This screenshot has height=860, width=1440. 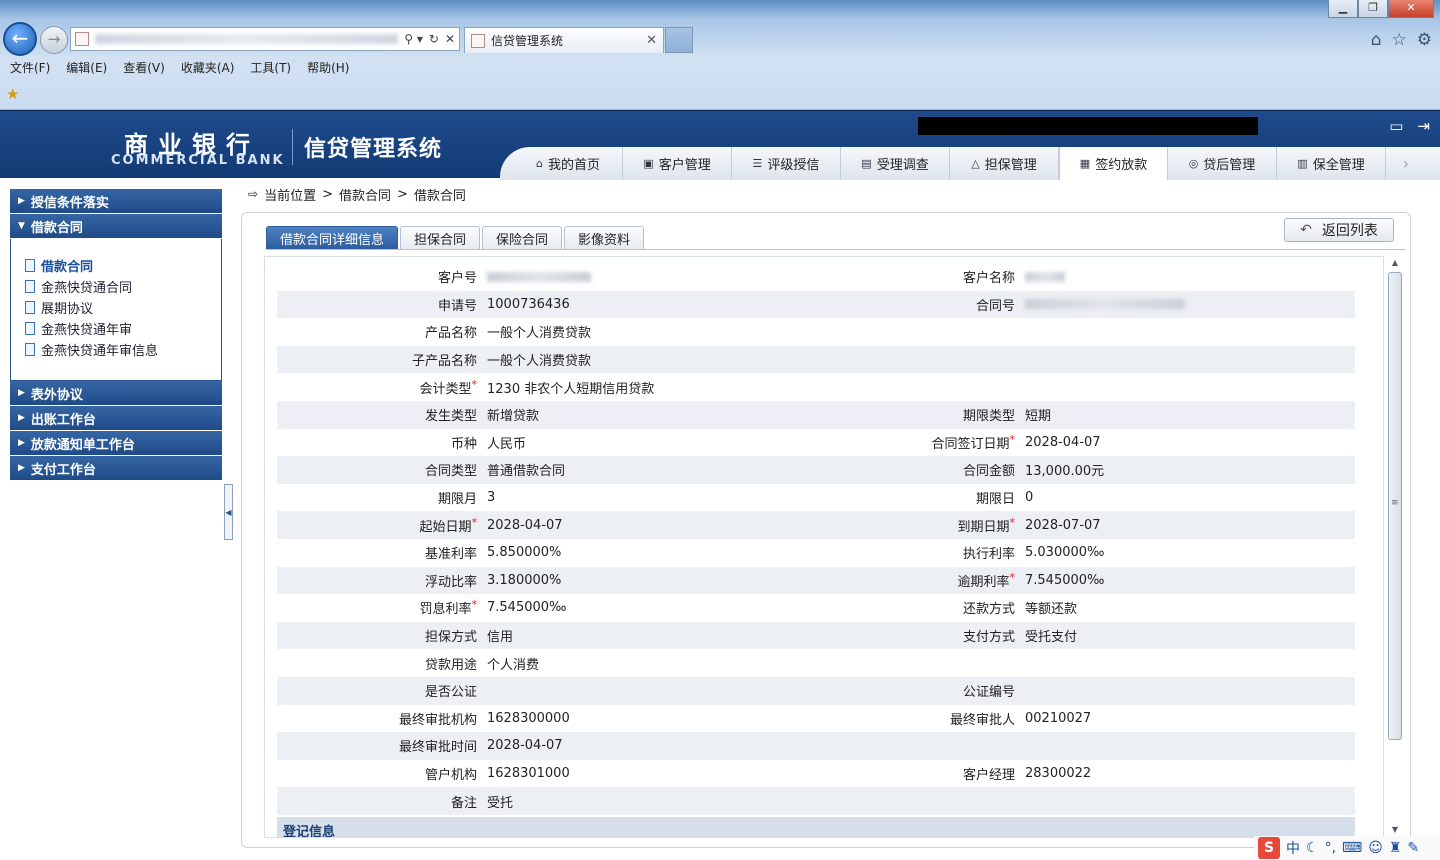 What do you see at coordinates (144, 67) in the screenshot?
I see `menu-view: 查看(V)` at bounding box center [144, 67].